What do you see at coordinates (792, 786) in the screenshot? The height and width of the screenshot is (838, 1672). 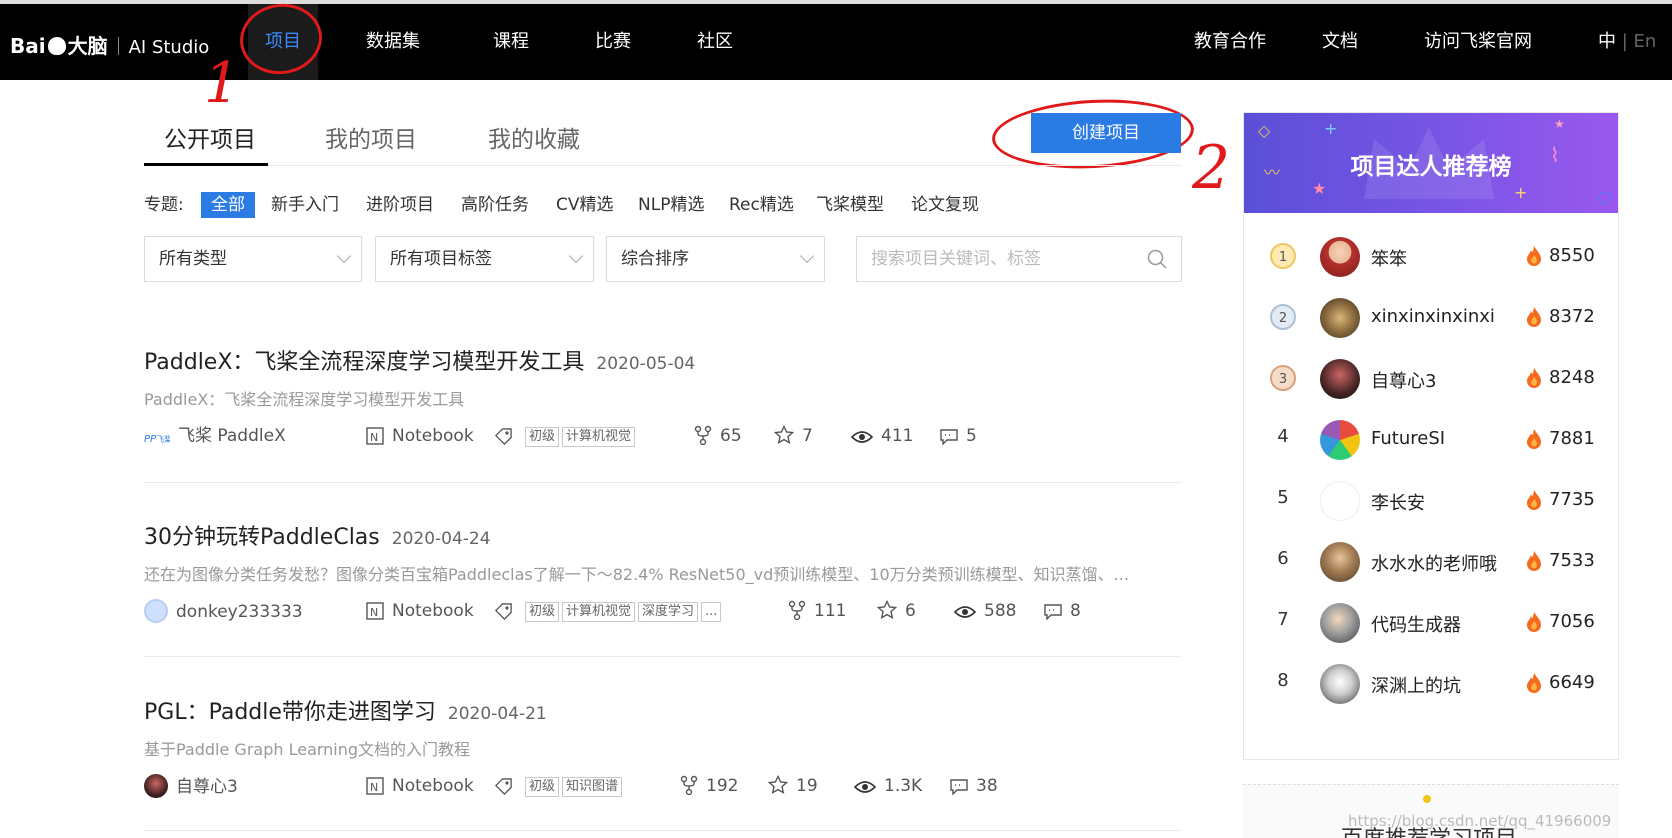 I see `project-stars: 19` at bounding box center [792, 786].